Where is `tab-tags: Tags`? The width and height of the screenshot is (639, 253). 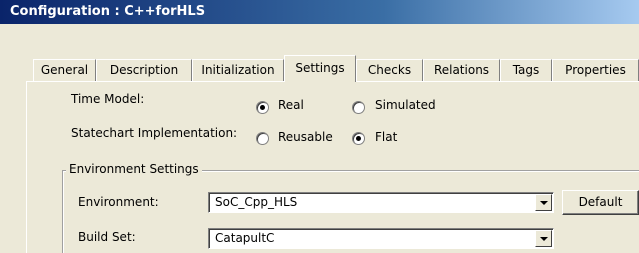 tab-tags: Tags is located at coordinates (526, 70).